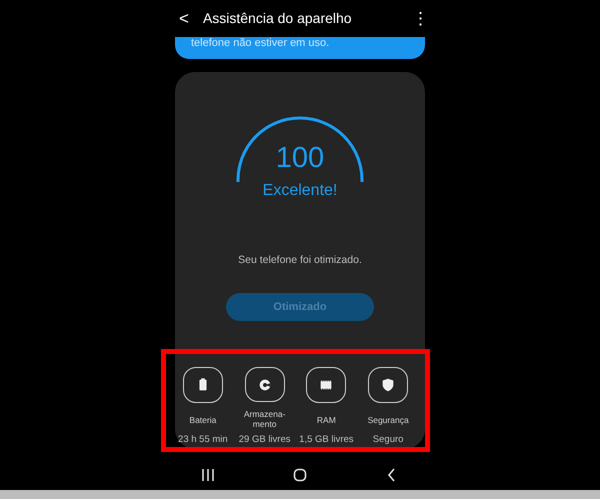  I want to click on stat-value: 29 GB livres, so click(264, 439).